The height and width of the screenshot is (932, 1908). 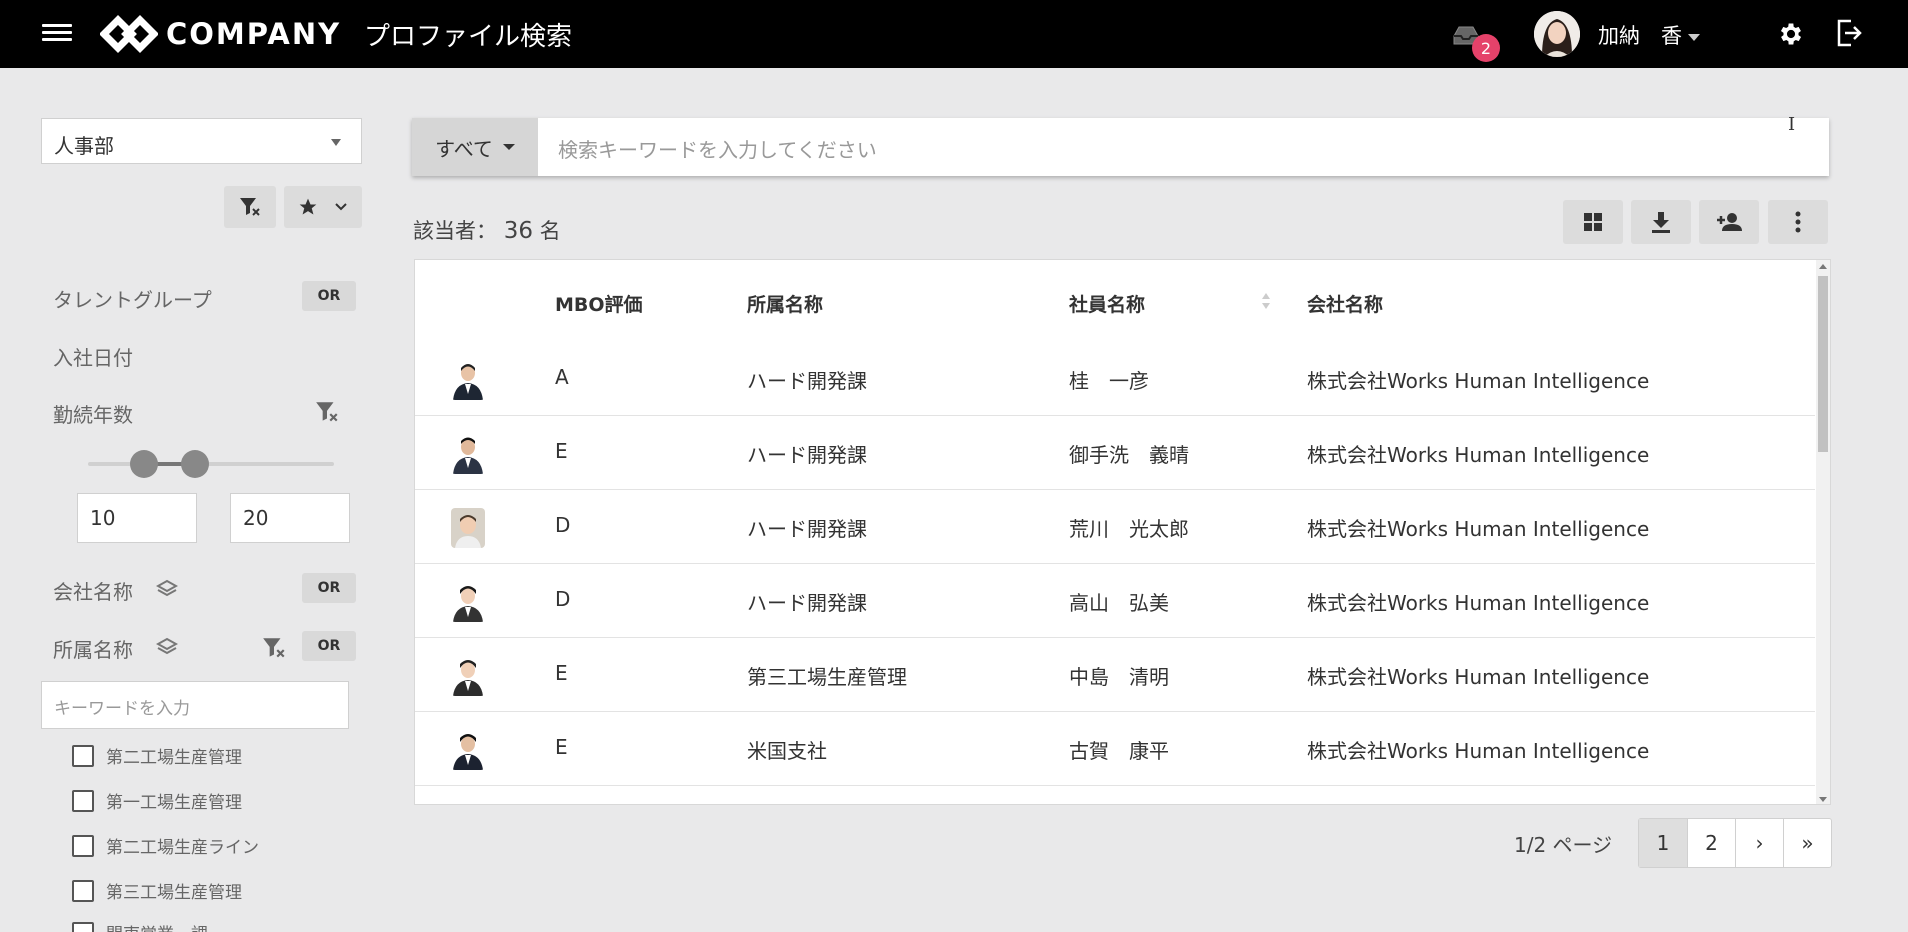 I want to click on download-button, so click(x=1661, y=222).